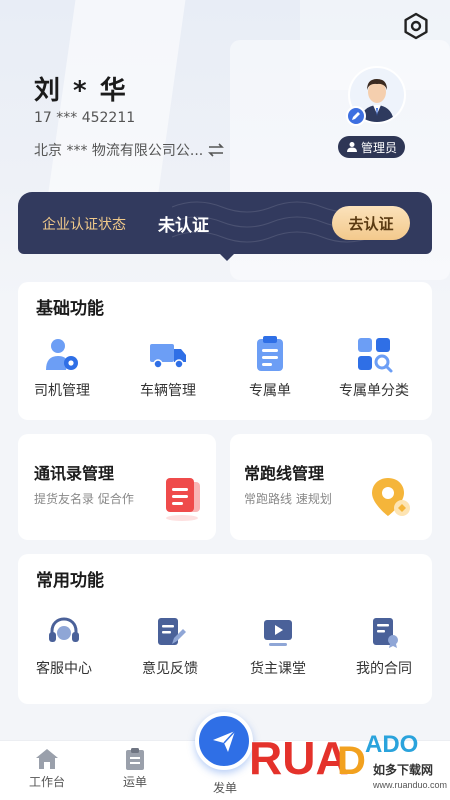 The width and height of the screenshot is (450, 800). What do you see at coordinates (84, 499) in the screenshot?
I see `contacts-subtitle: 提货友名录 促合作` at bounding box center [84, 499].